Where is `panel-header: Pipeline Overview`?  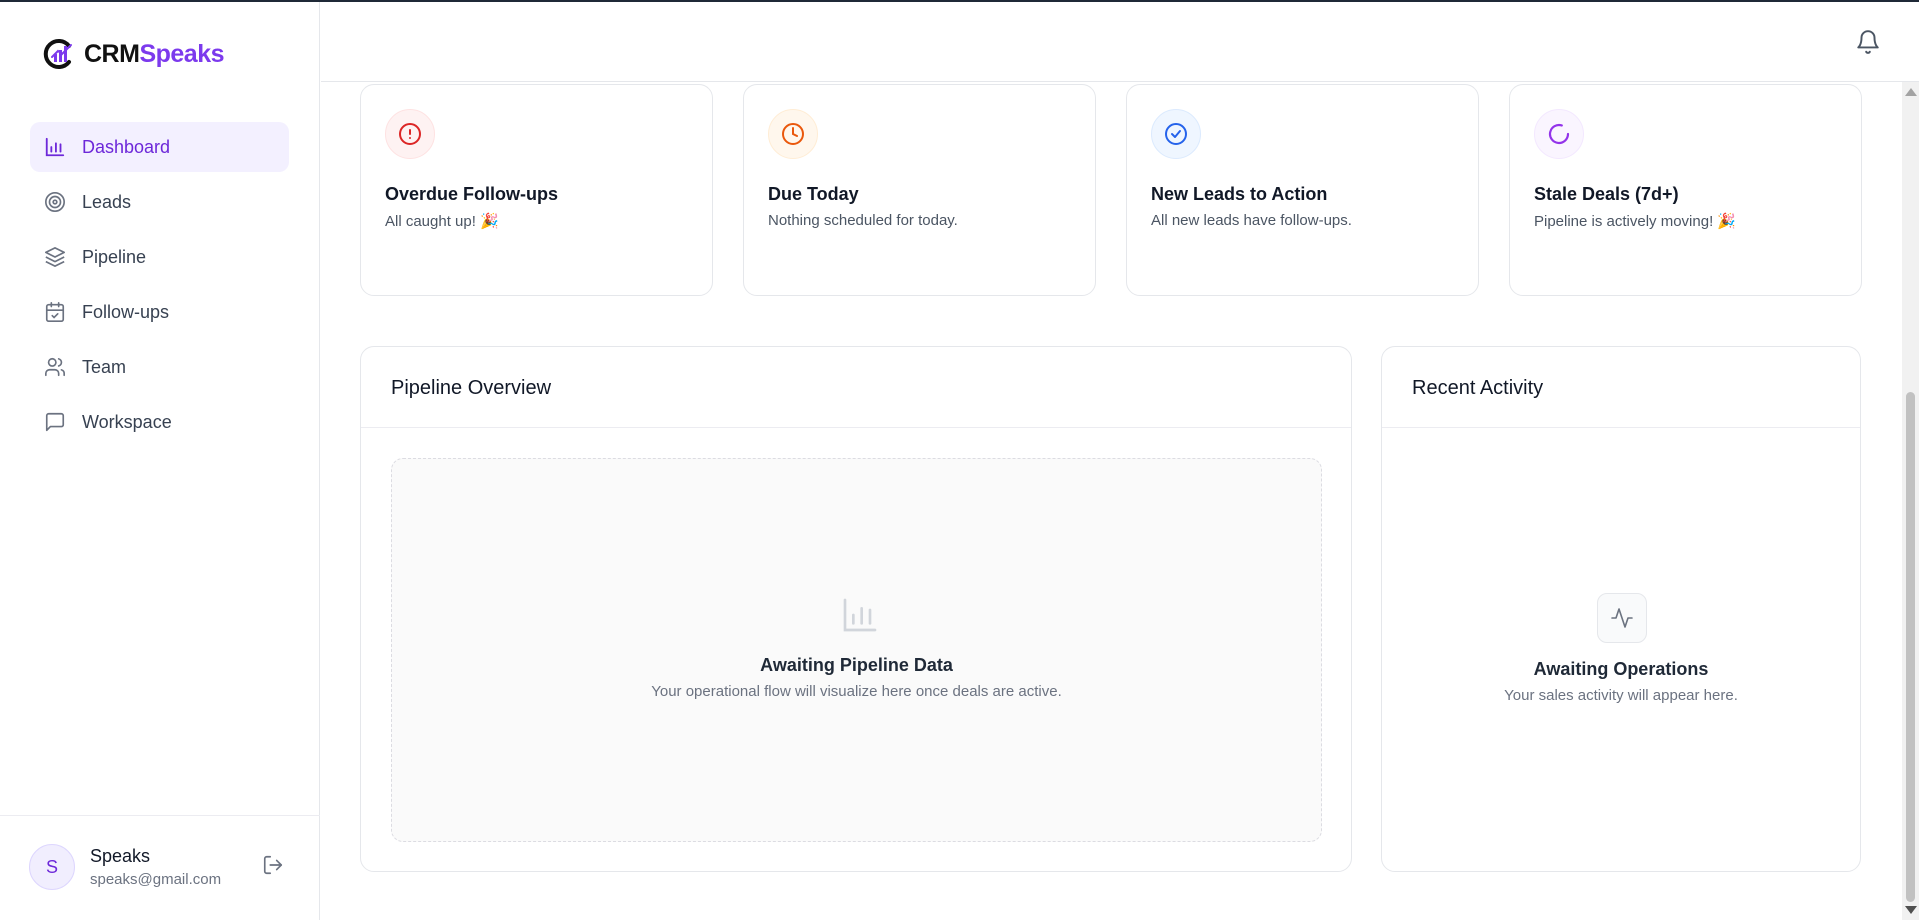 panel-header: Pipeline Overview is located at coordinates (856, 387).